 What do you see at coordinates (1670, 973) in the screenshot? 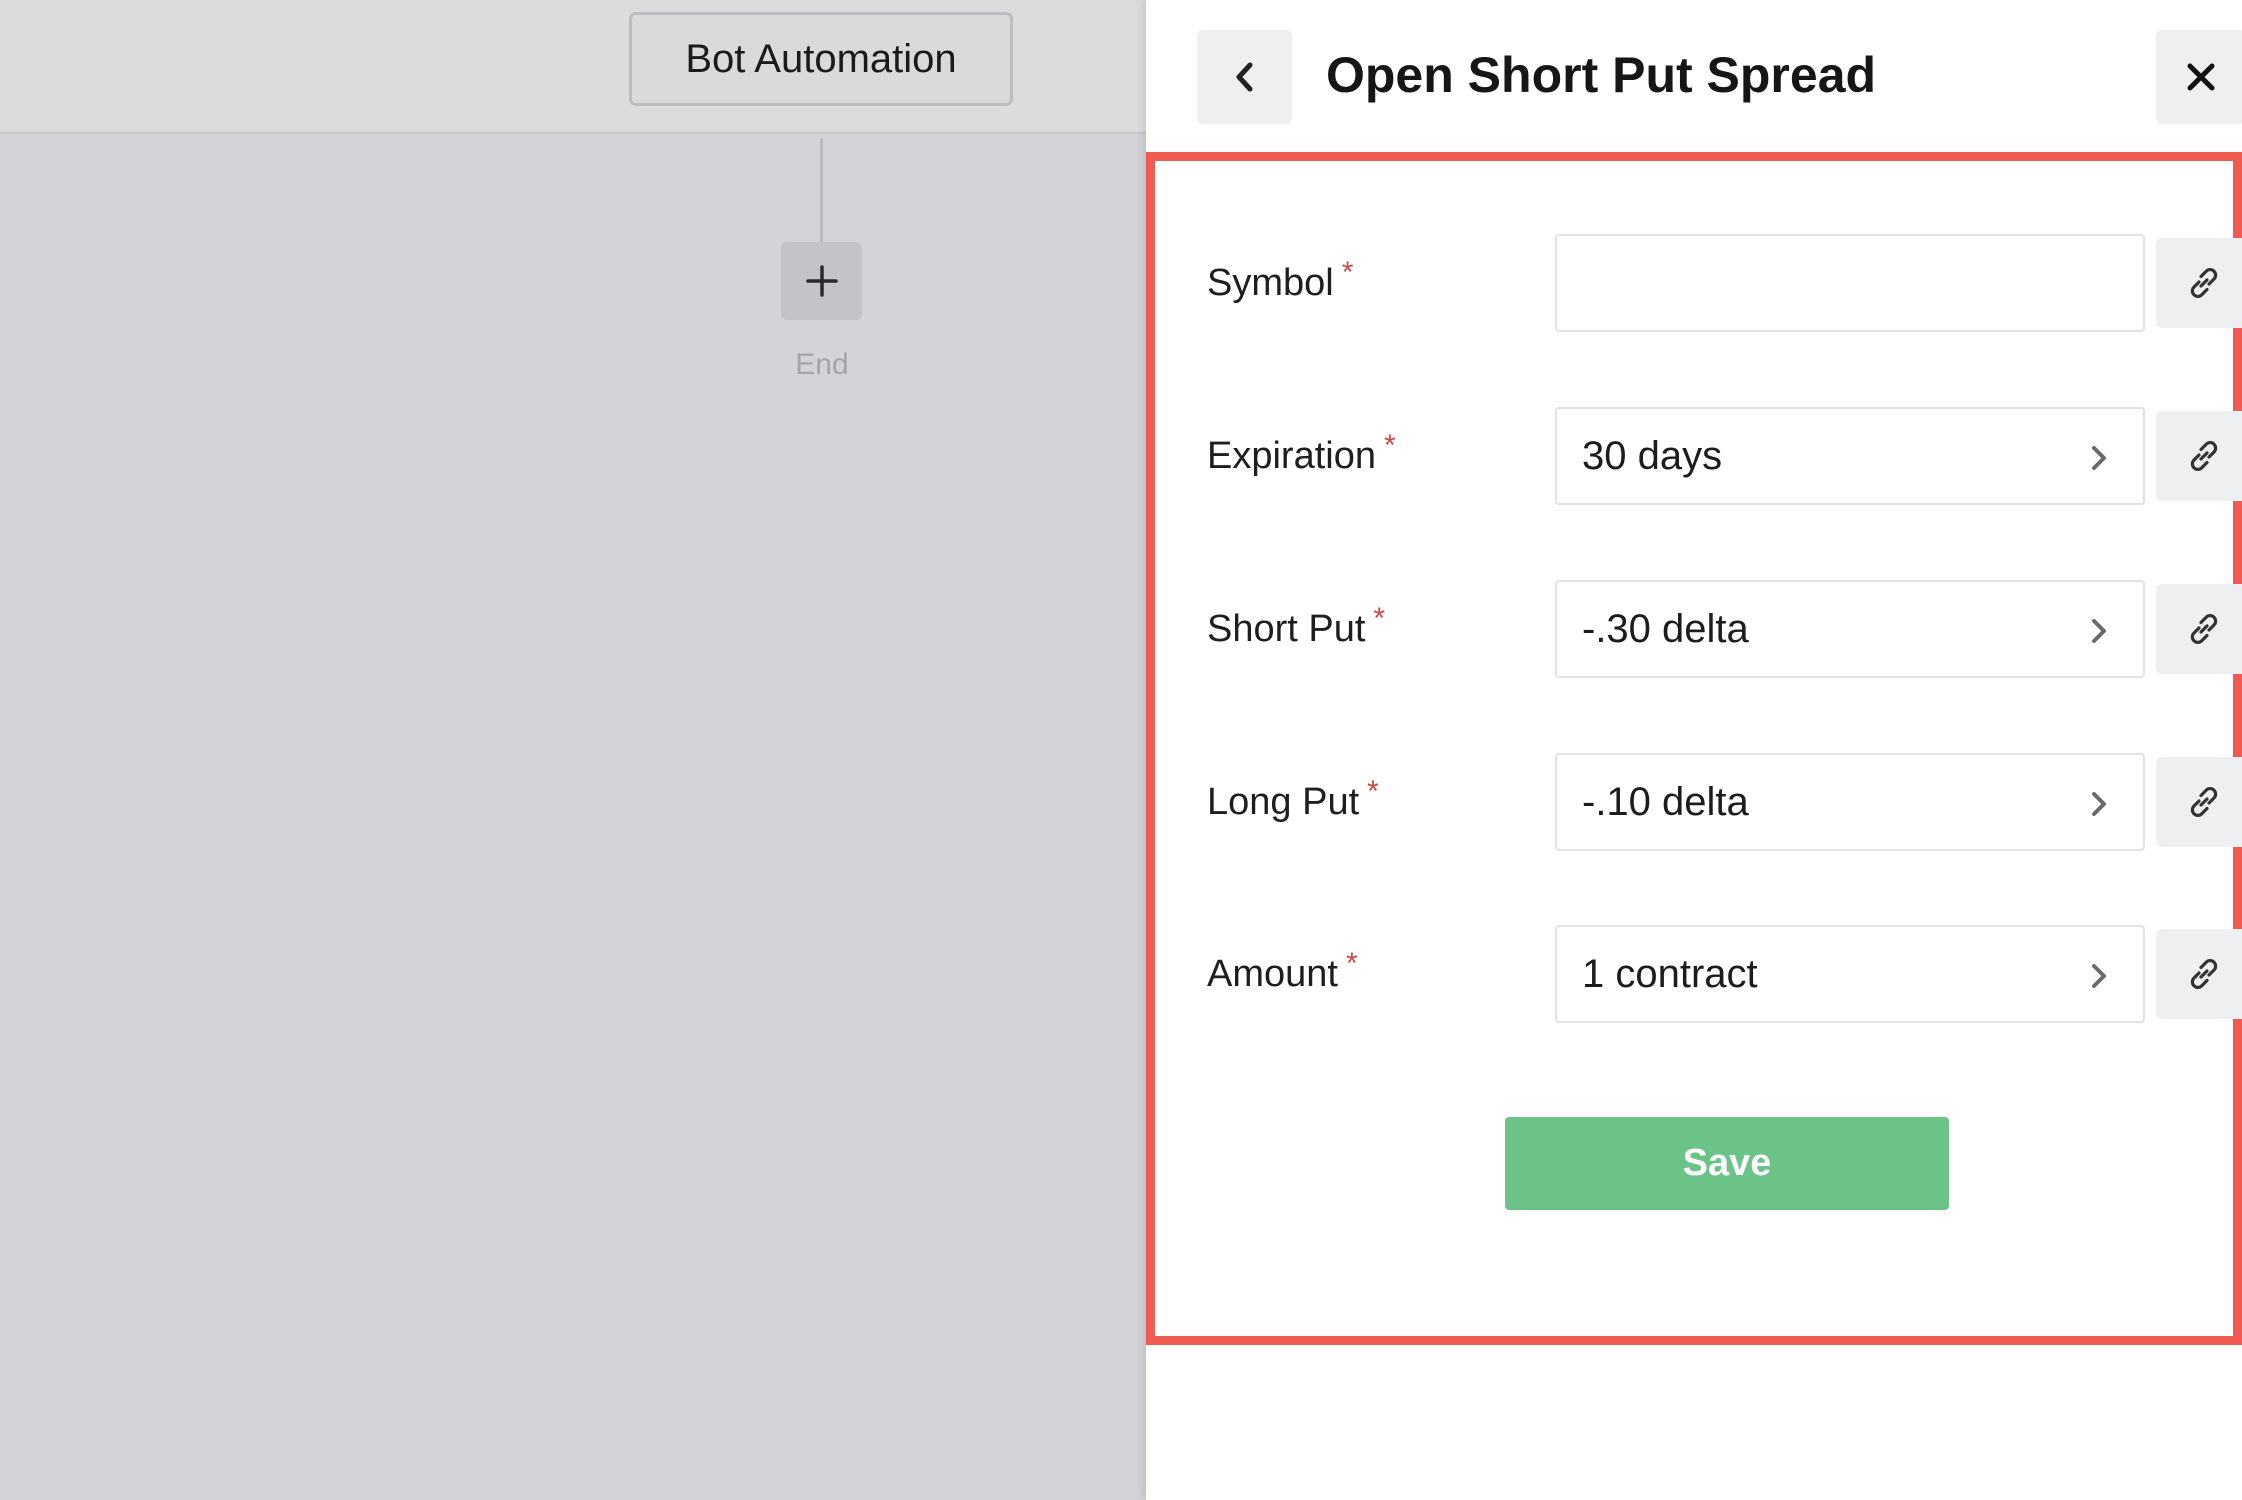
I see `amount-value: 1 contract` at bounding box center [1670, 973].